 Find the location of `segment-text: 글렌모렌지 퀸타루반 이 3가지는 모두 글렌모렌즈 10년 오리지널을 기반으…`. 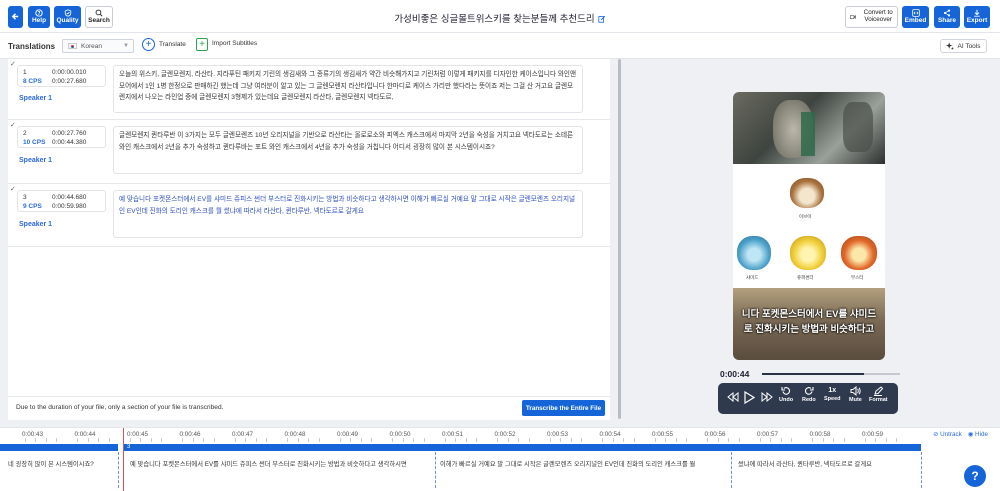

segment-text: 글렌모렌지 퀸타루반 이 3가지는 모두 글렌모렌즈 10년 오리지널을 기반으… is located at coordinates (348, 150).